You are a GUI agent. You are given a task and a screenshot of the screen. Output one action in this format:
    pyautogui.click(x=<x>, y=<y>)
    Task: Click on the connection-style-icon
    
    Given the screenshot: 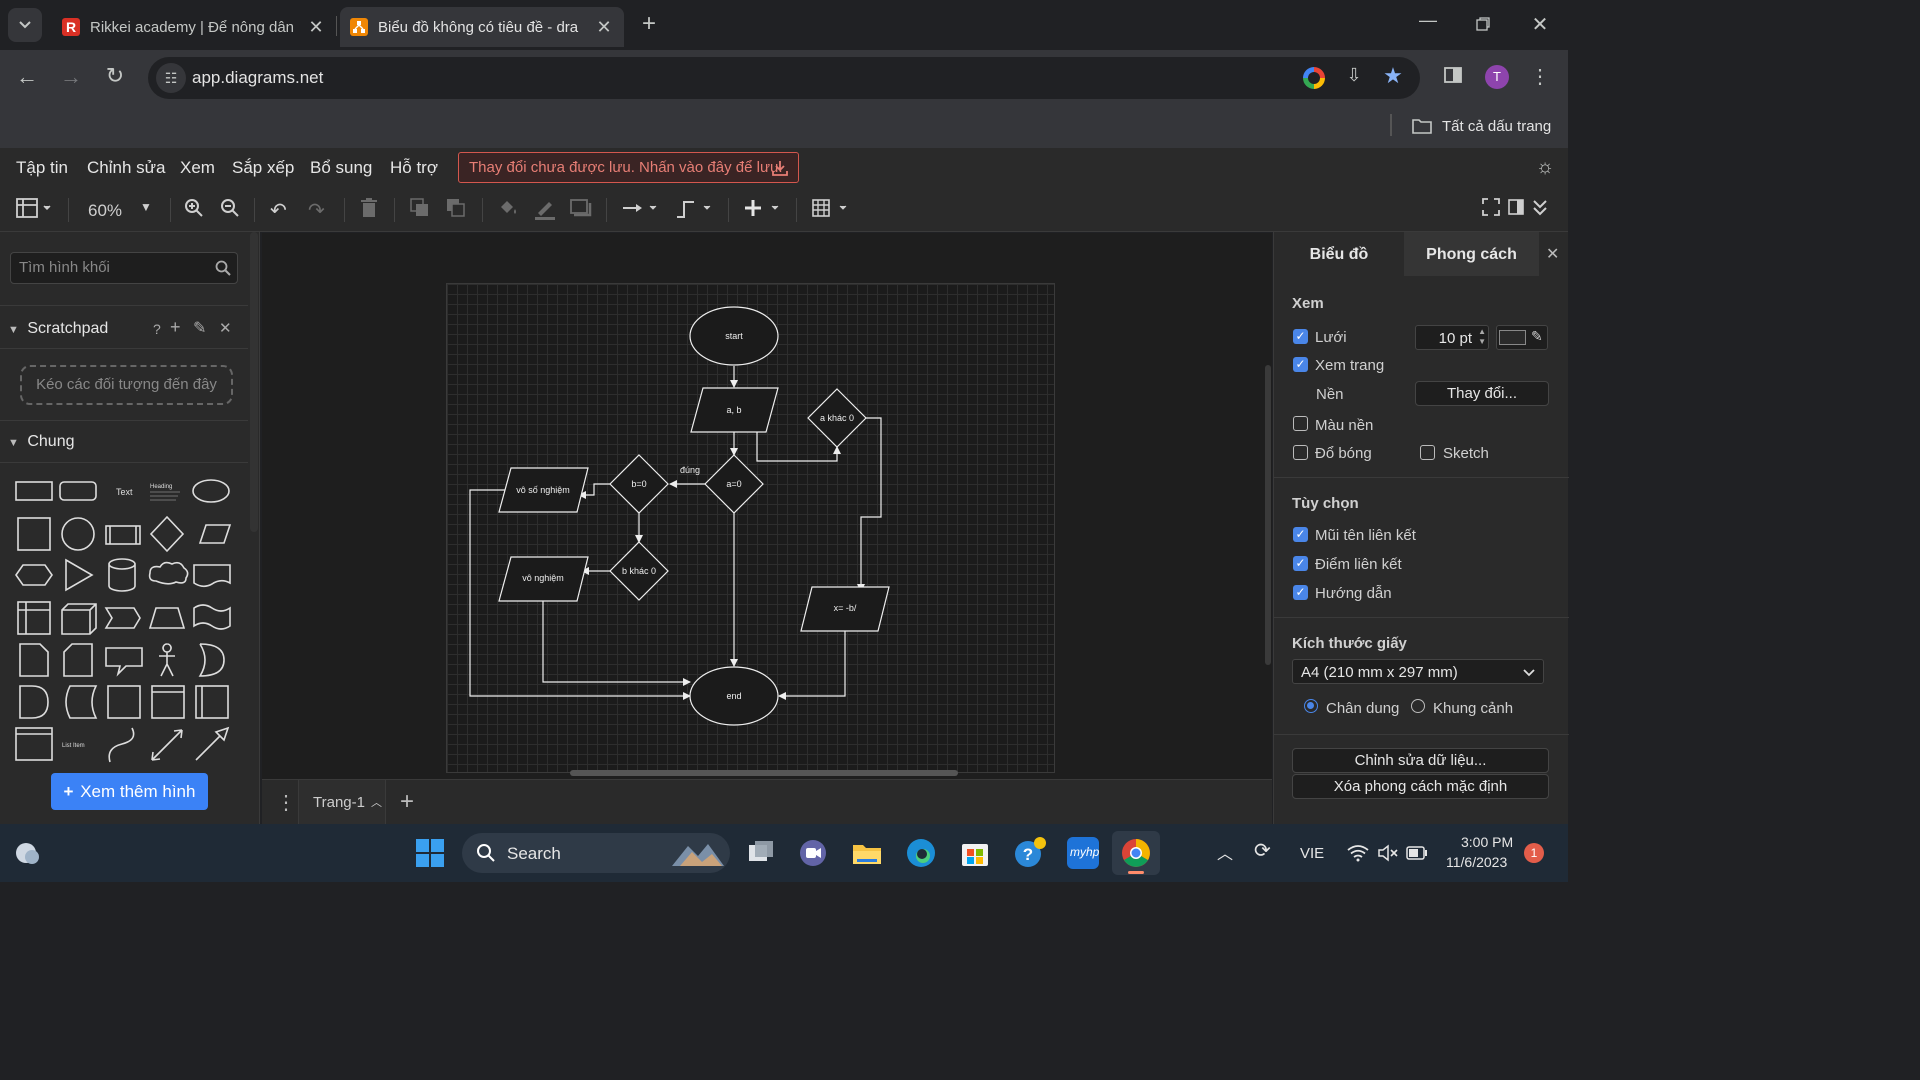 What is the action you would take?
    pyautogui.click(x=642, y=210)
    